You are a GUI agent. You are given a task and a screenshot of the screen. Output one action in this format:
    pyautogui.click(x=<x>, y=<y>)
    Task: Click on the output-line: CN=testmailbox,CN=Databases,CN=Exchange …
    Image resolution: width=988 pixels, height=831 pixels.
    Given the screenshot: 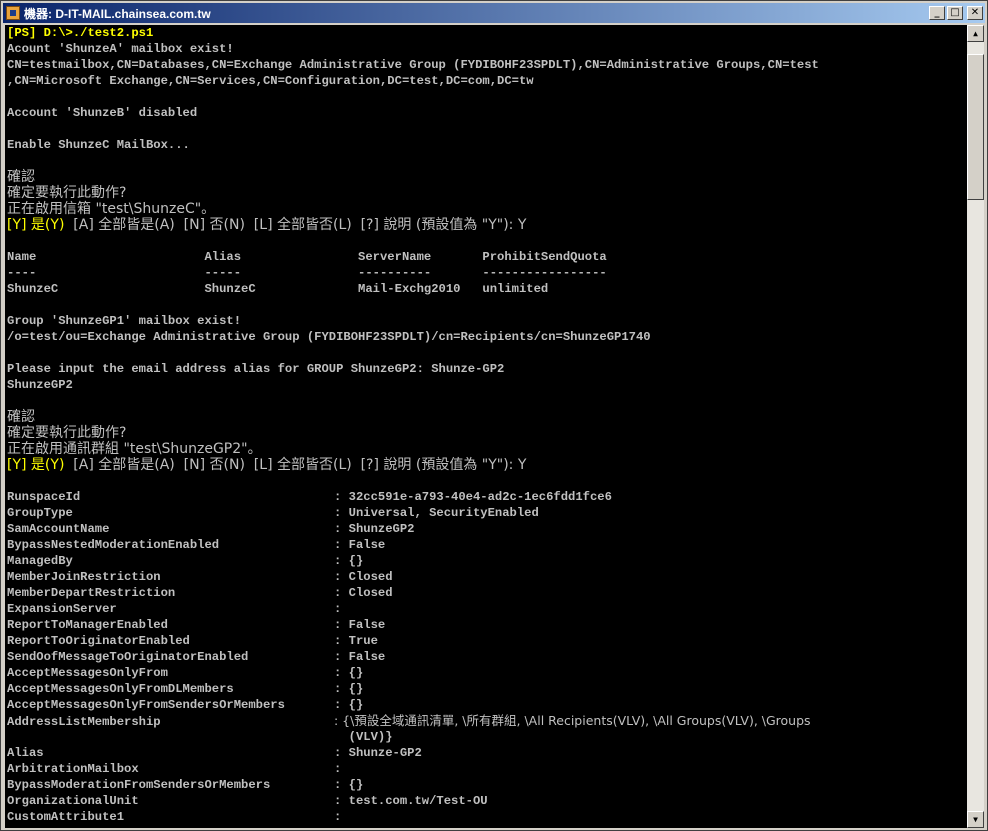 What is the action you would take?
    pyautogui.click(x=413, y=65)
    